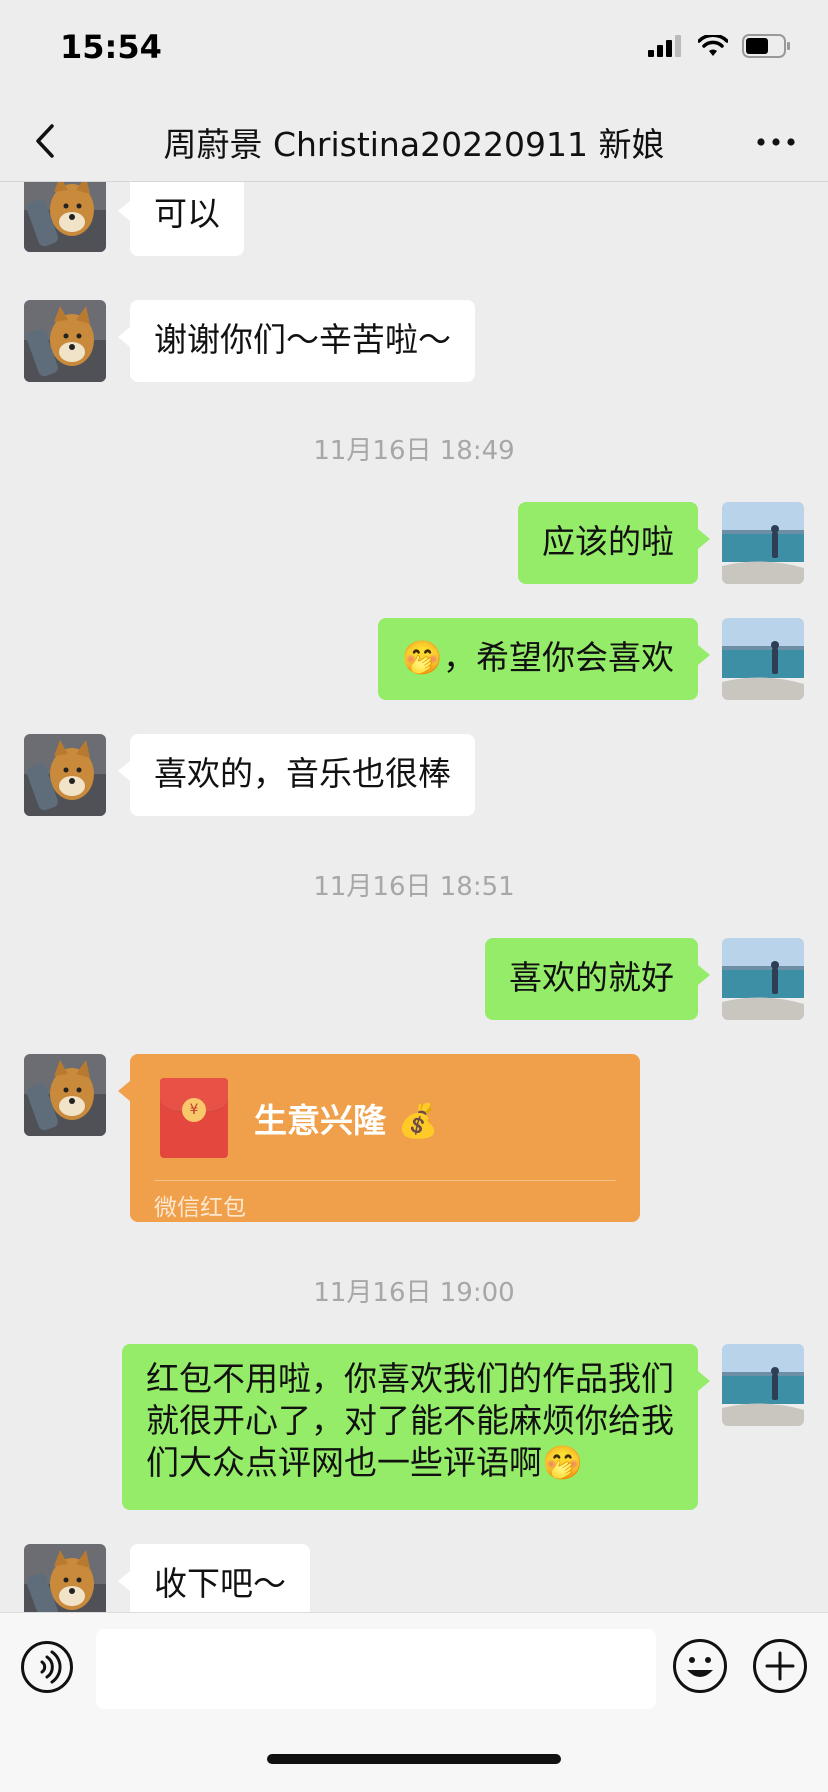 Image resolution: width=828 pixels, height=1792 pixels. Describe the element at coordinates (302, 773) in the screenshot. I see `message-text: 喜欢的，音乐也很棒` at that location.